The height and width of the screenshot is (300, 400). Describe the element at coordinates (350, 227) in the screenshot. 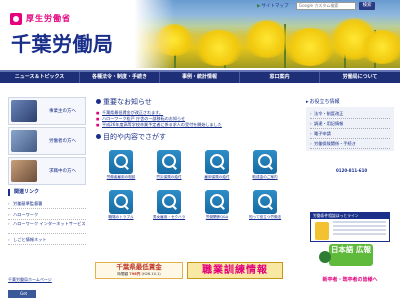

I see `hotline-banner: 労働条件相談ほっとライン` at that location.